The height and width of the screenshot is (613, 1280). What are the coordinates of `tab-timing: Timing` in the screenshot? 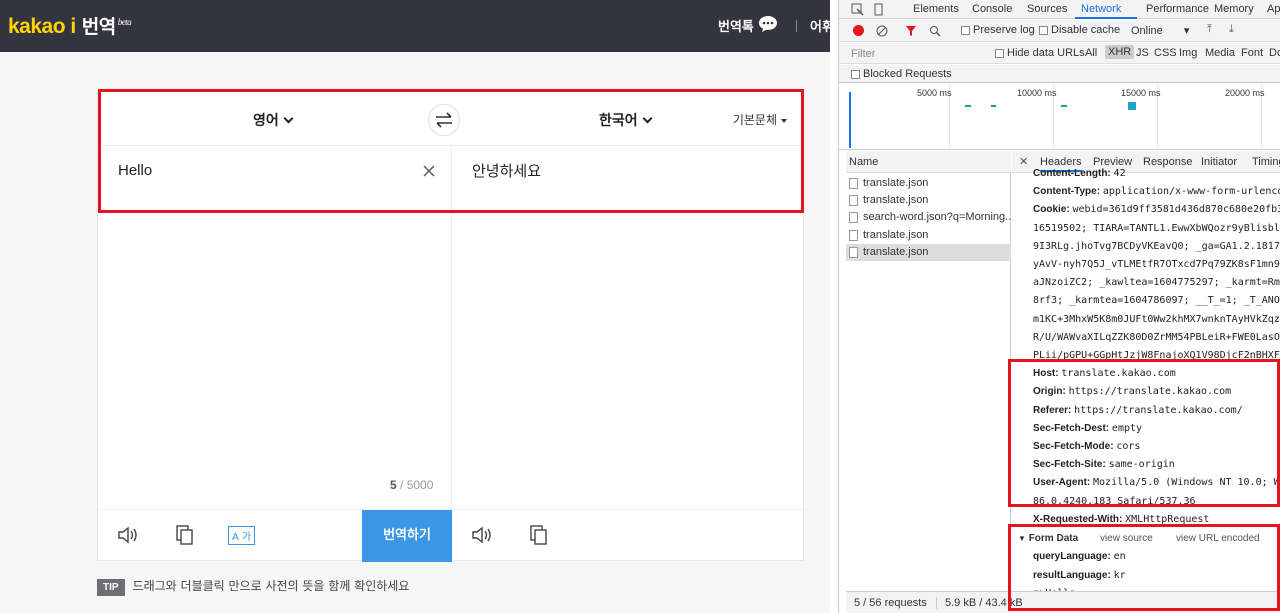 It's located at (1266, 162).